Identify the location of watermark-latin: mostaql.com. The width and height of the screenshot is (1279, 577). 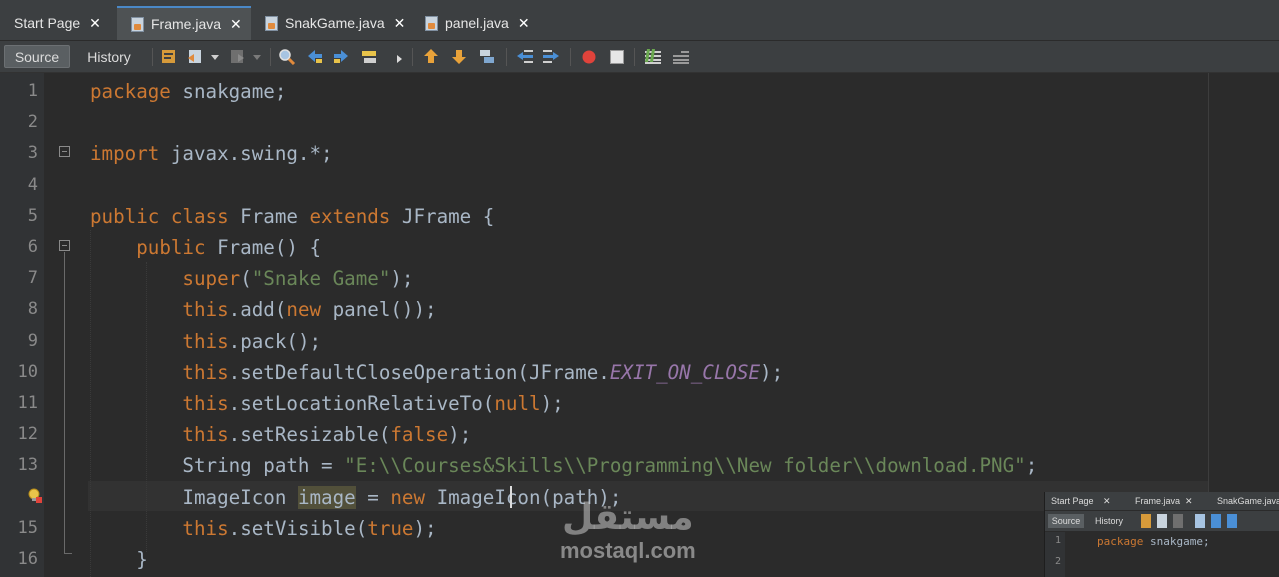
(628, 550).